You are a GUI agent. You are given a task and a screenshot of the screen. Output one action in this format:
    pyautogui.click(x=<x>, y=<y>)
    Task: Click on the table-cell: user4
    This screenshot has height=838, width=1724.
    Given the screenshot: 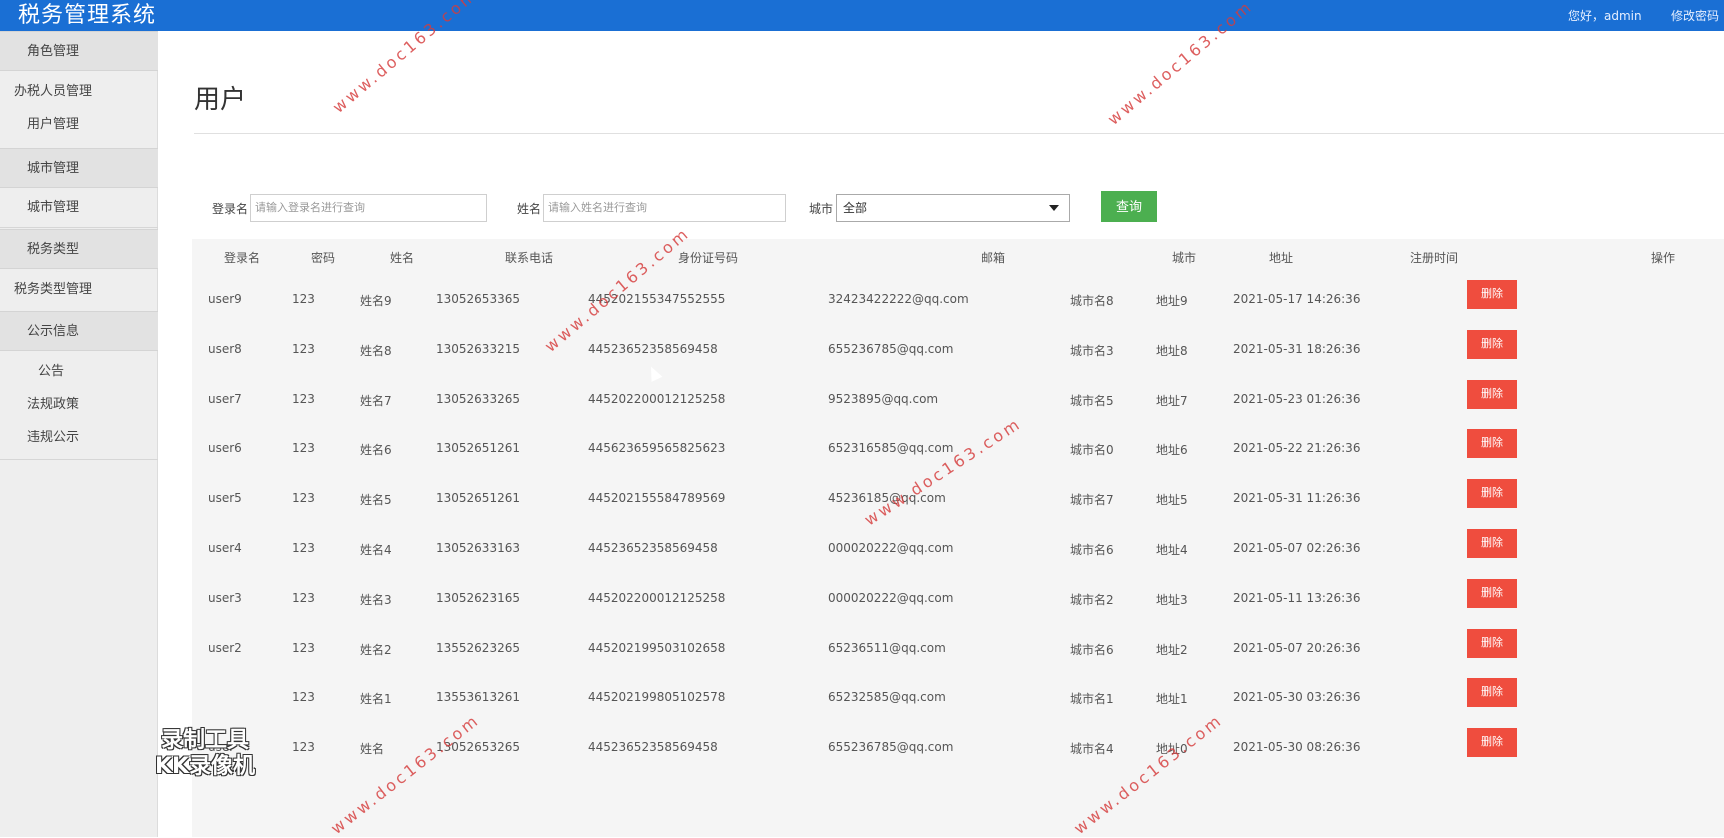 What is the action you would take?
    pyautogui.click(x=225, y=548)
    